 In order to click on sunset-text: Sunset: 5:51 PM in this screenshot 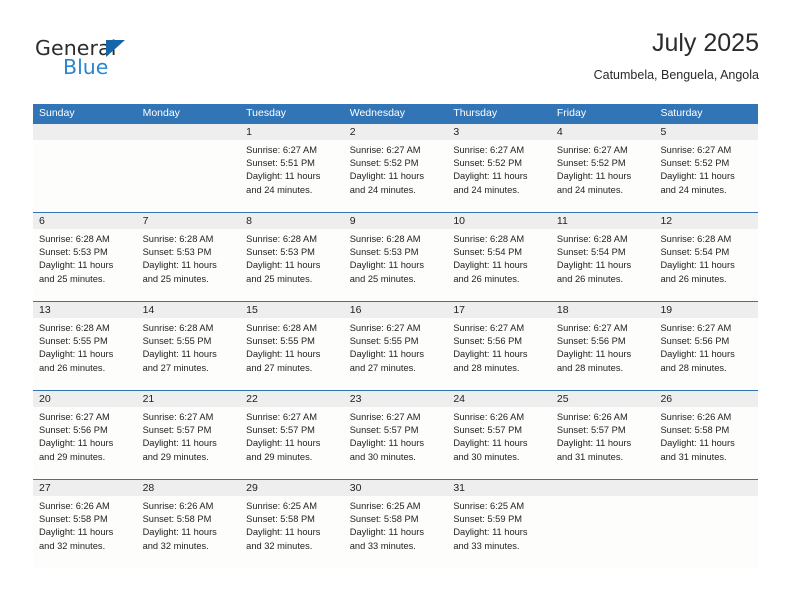, I will do `click(280, 163)`.